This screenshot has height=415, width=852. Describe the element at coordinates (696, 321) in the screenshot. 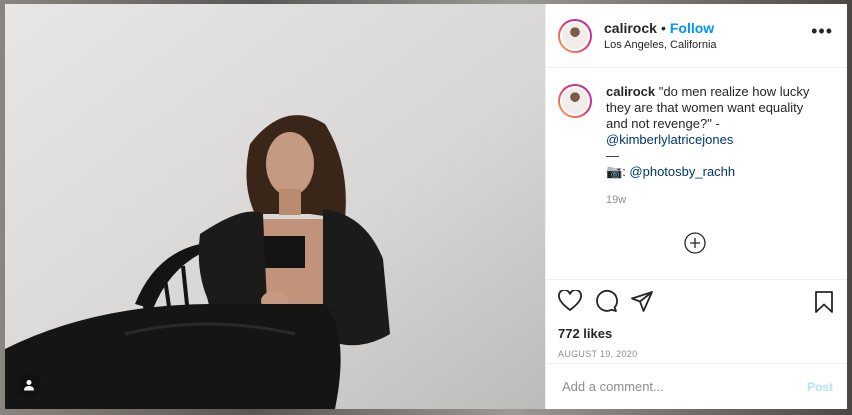

I see `post-actions: 772 likes AUGUST 19, 2020` at that location.